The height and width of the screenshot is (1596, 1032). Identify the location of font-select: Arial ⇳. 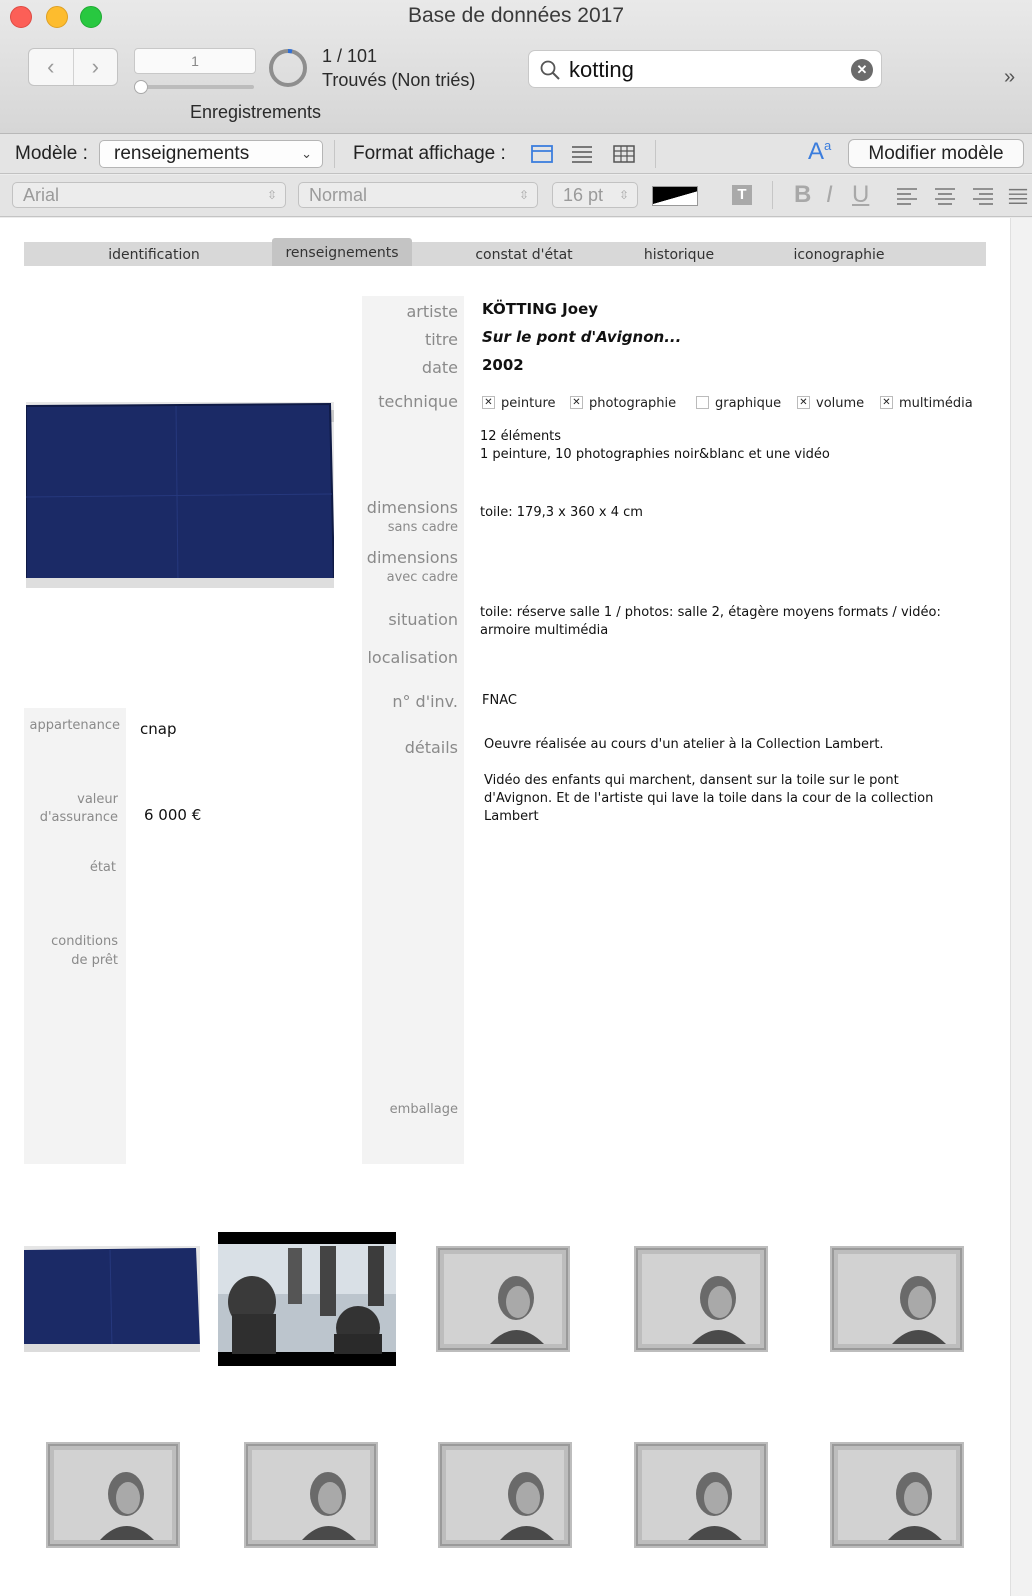
(149, 195).